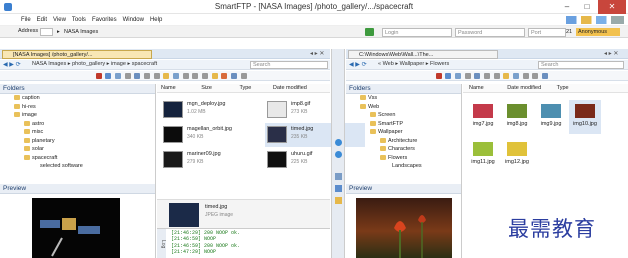  I want to click on breadcrumb-item: photo_gallery, so click(88, 64).